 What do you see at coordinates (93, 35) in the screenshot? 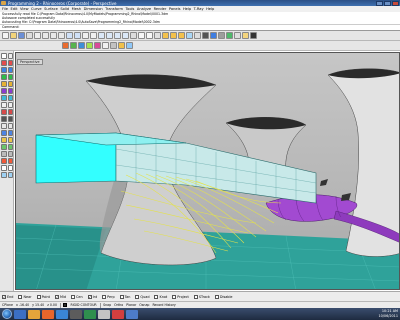
I see `rotate-view-icon` at bounding box center [93, 35].